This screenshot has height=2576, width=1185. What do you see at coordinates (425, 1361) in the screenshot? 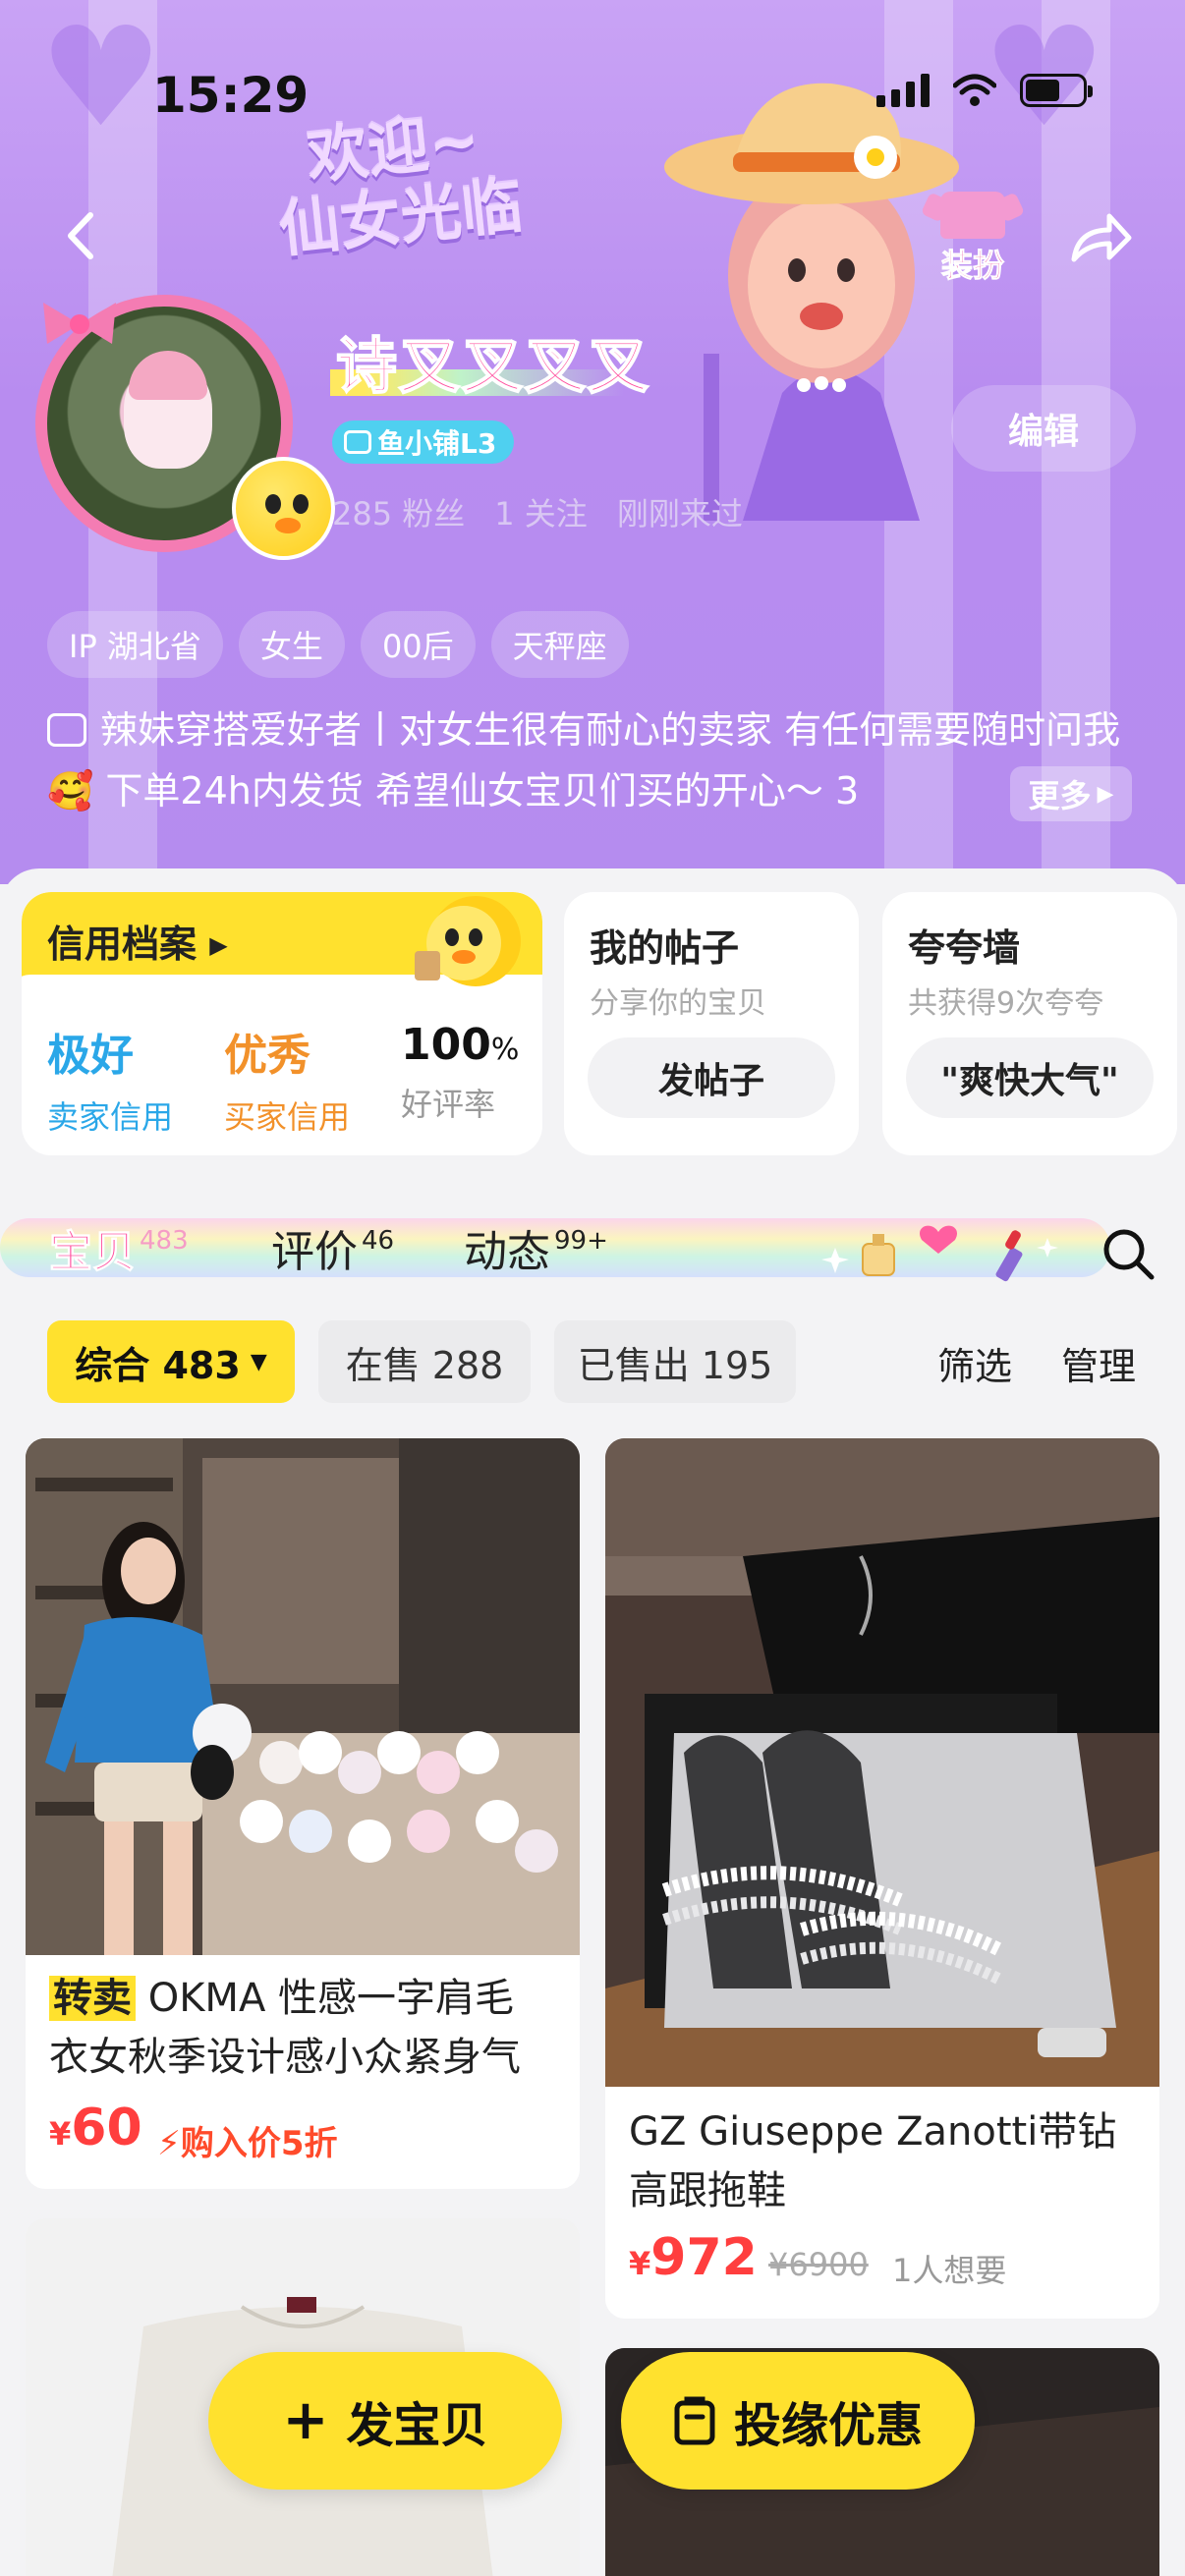
I see `filter-on-sale: 在售 288` at bounding box center [425, 1361].